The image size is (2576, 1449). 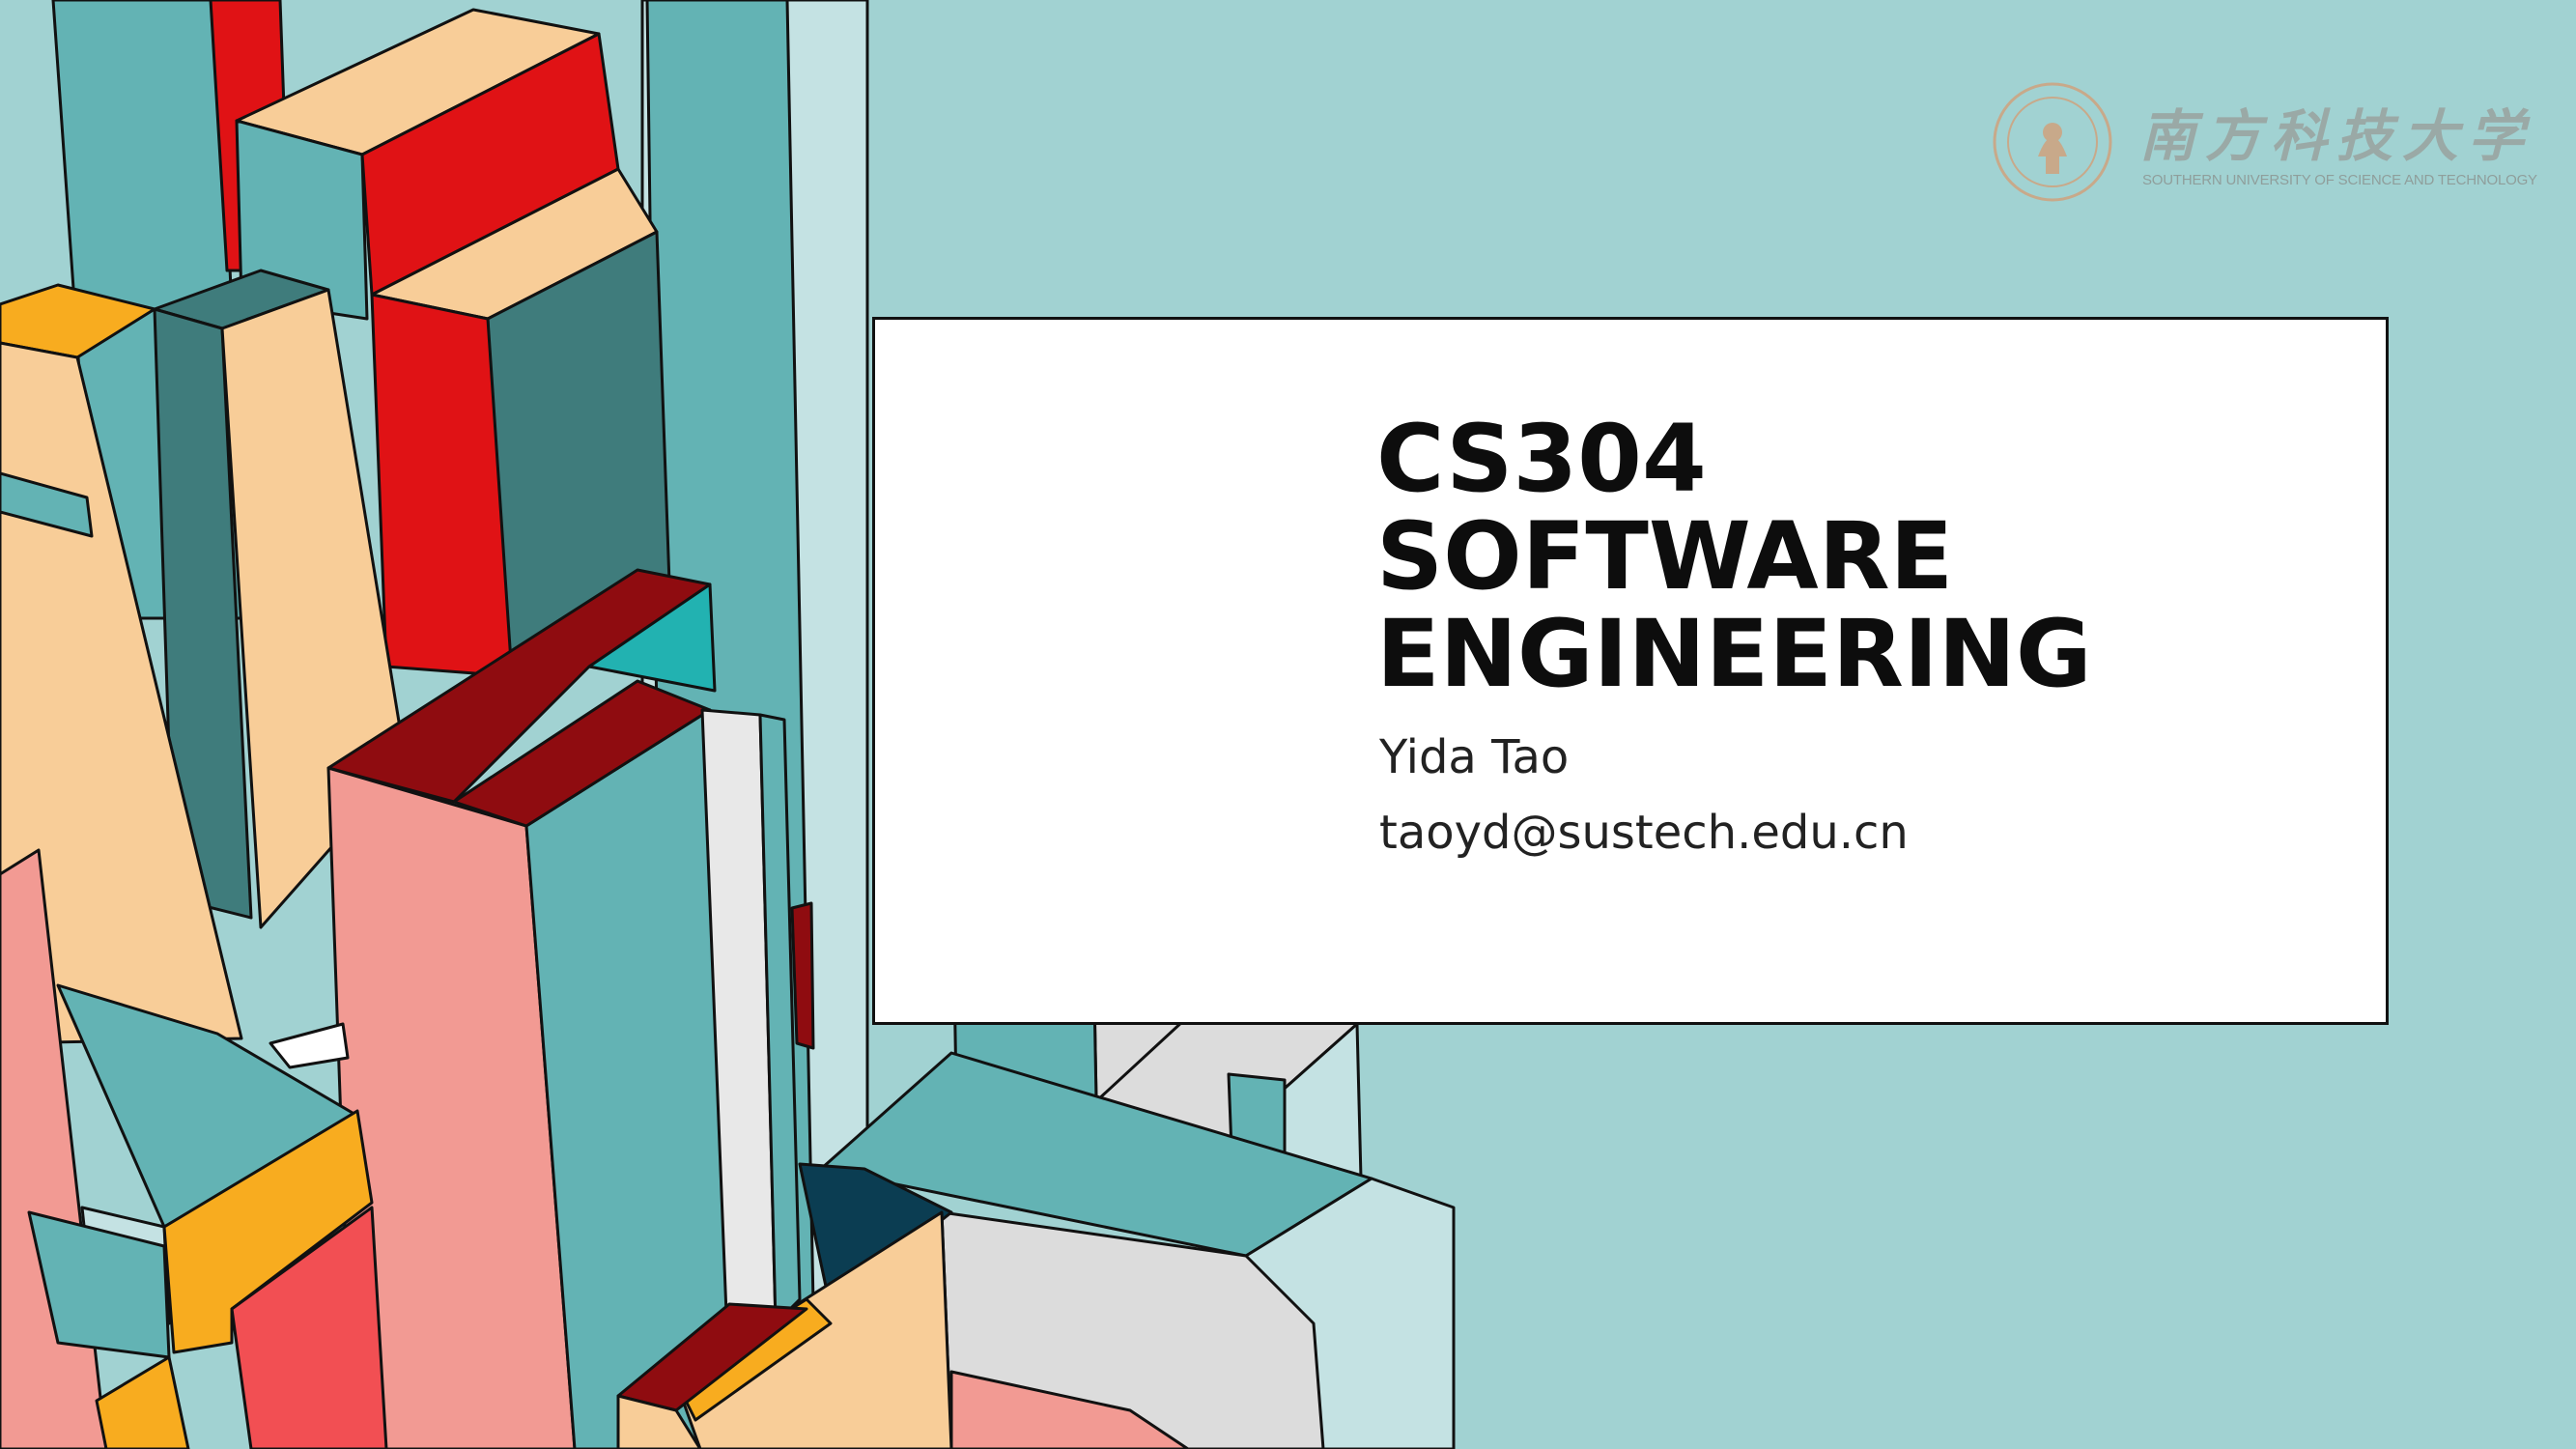 What do you see at coordinates (1474, 757) in the screenshot?
I see `author-name: Yida Tao` at bounding box center [1474, 757].